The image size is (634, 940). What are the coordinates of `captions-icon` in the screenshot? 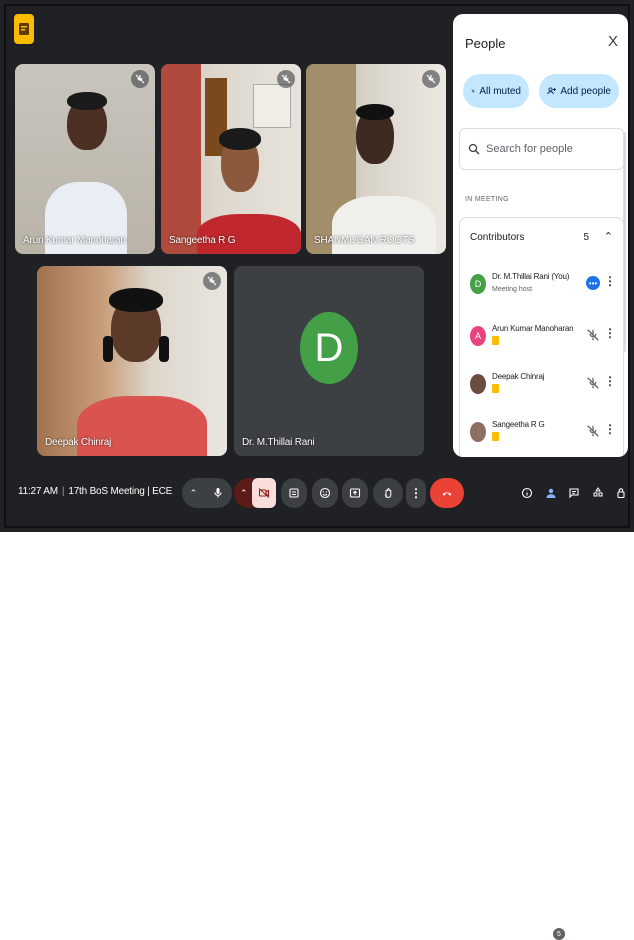 It's located at (294, 493).